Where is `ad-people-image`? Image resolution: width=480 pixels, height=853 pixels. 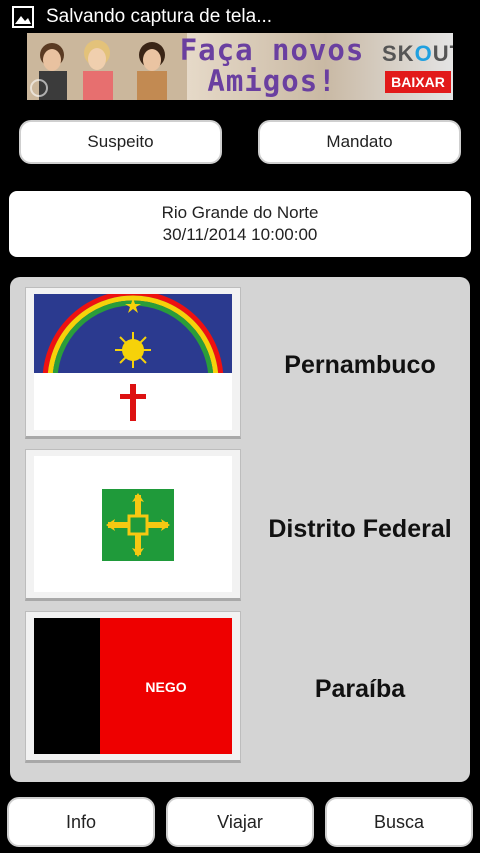 ad-people-image is located at coordinates (107, 66).